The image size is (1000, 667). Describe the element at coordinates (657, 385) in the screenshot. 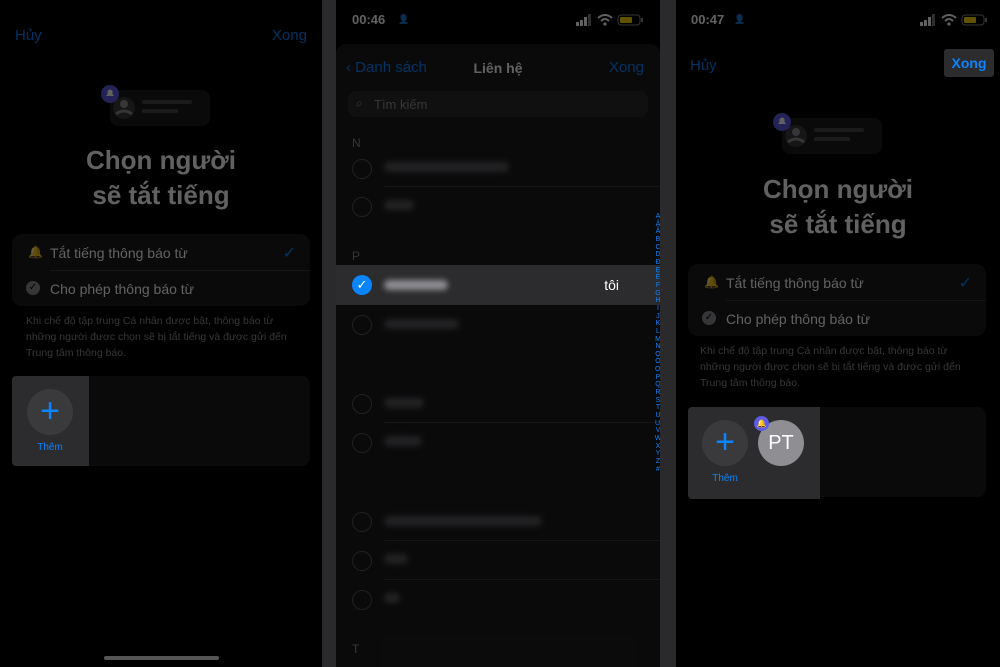

I see `index-letter: Q` at that location.